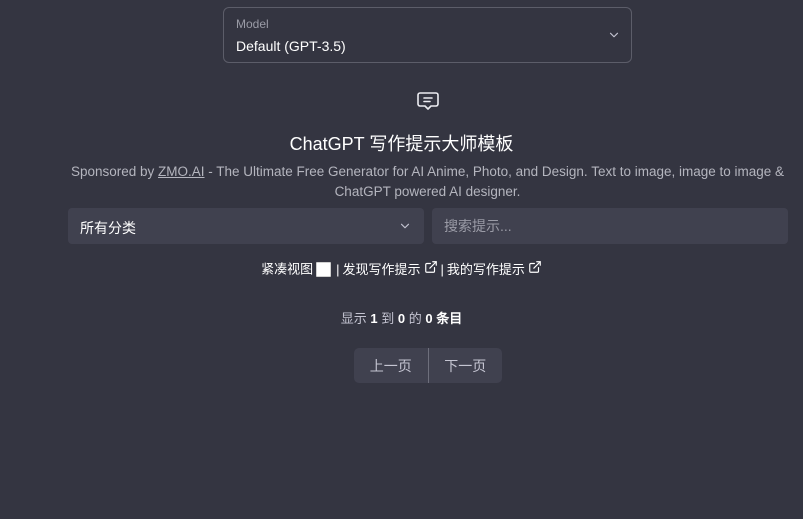 This screenshot has width=803, height=519. Describe the element at coordinates (252, 24) in the screenshot. I see `model-caption: Model` at that location.